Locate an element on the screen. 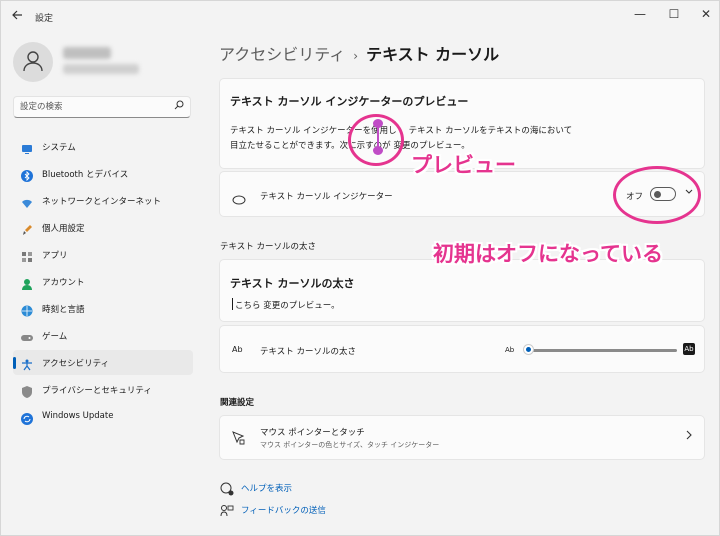  close-button: ✕ is located at coordinates (706, 14).